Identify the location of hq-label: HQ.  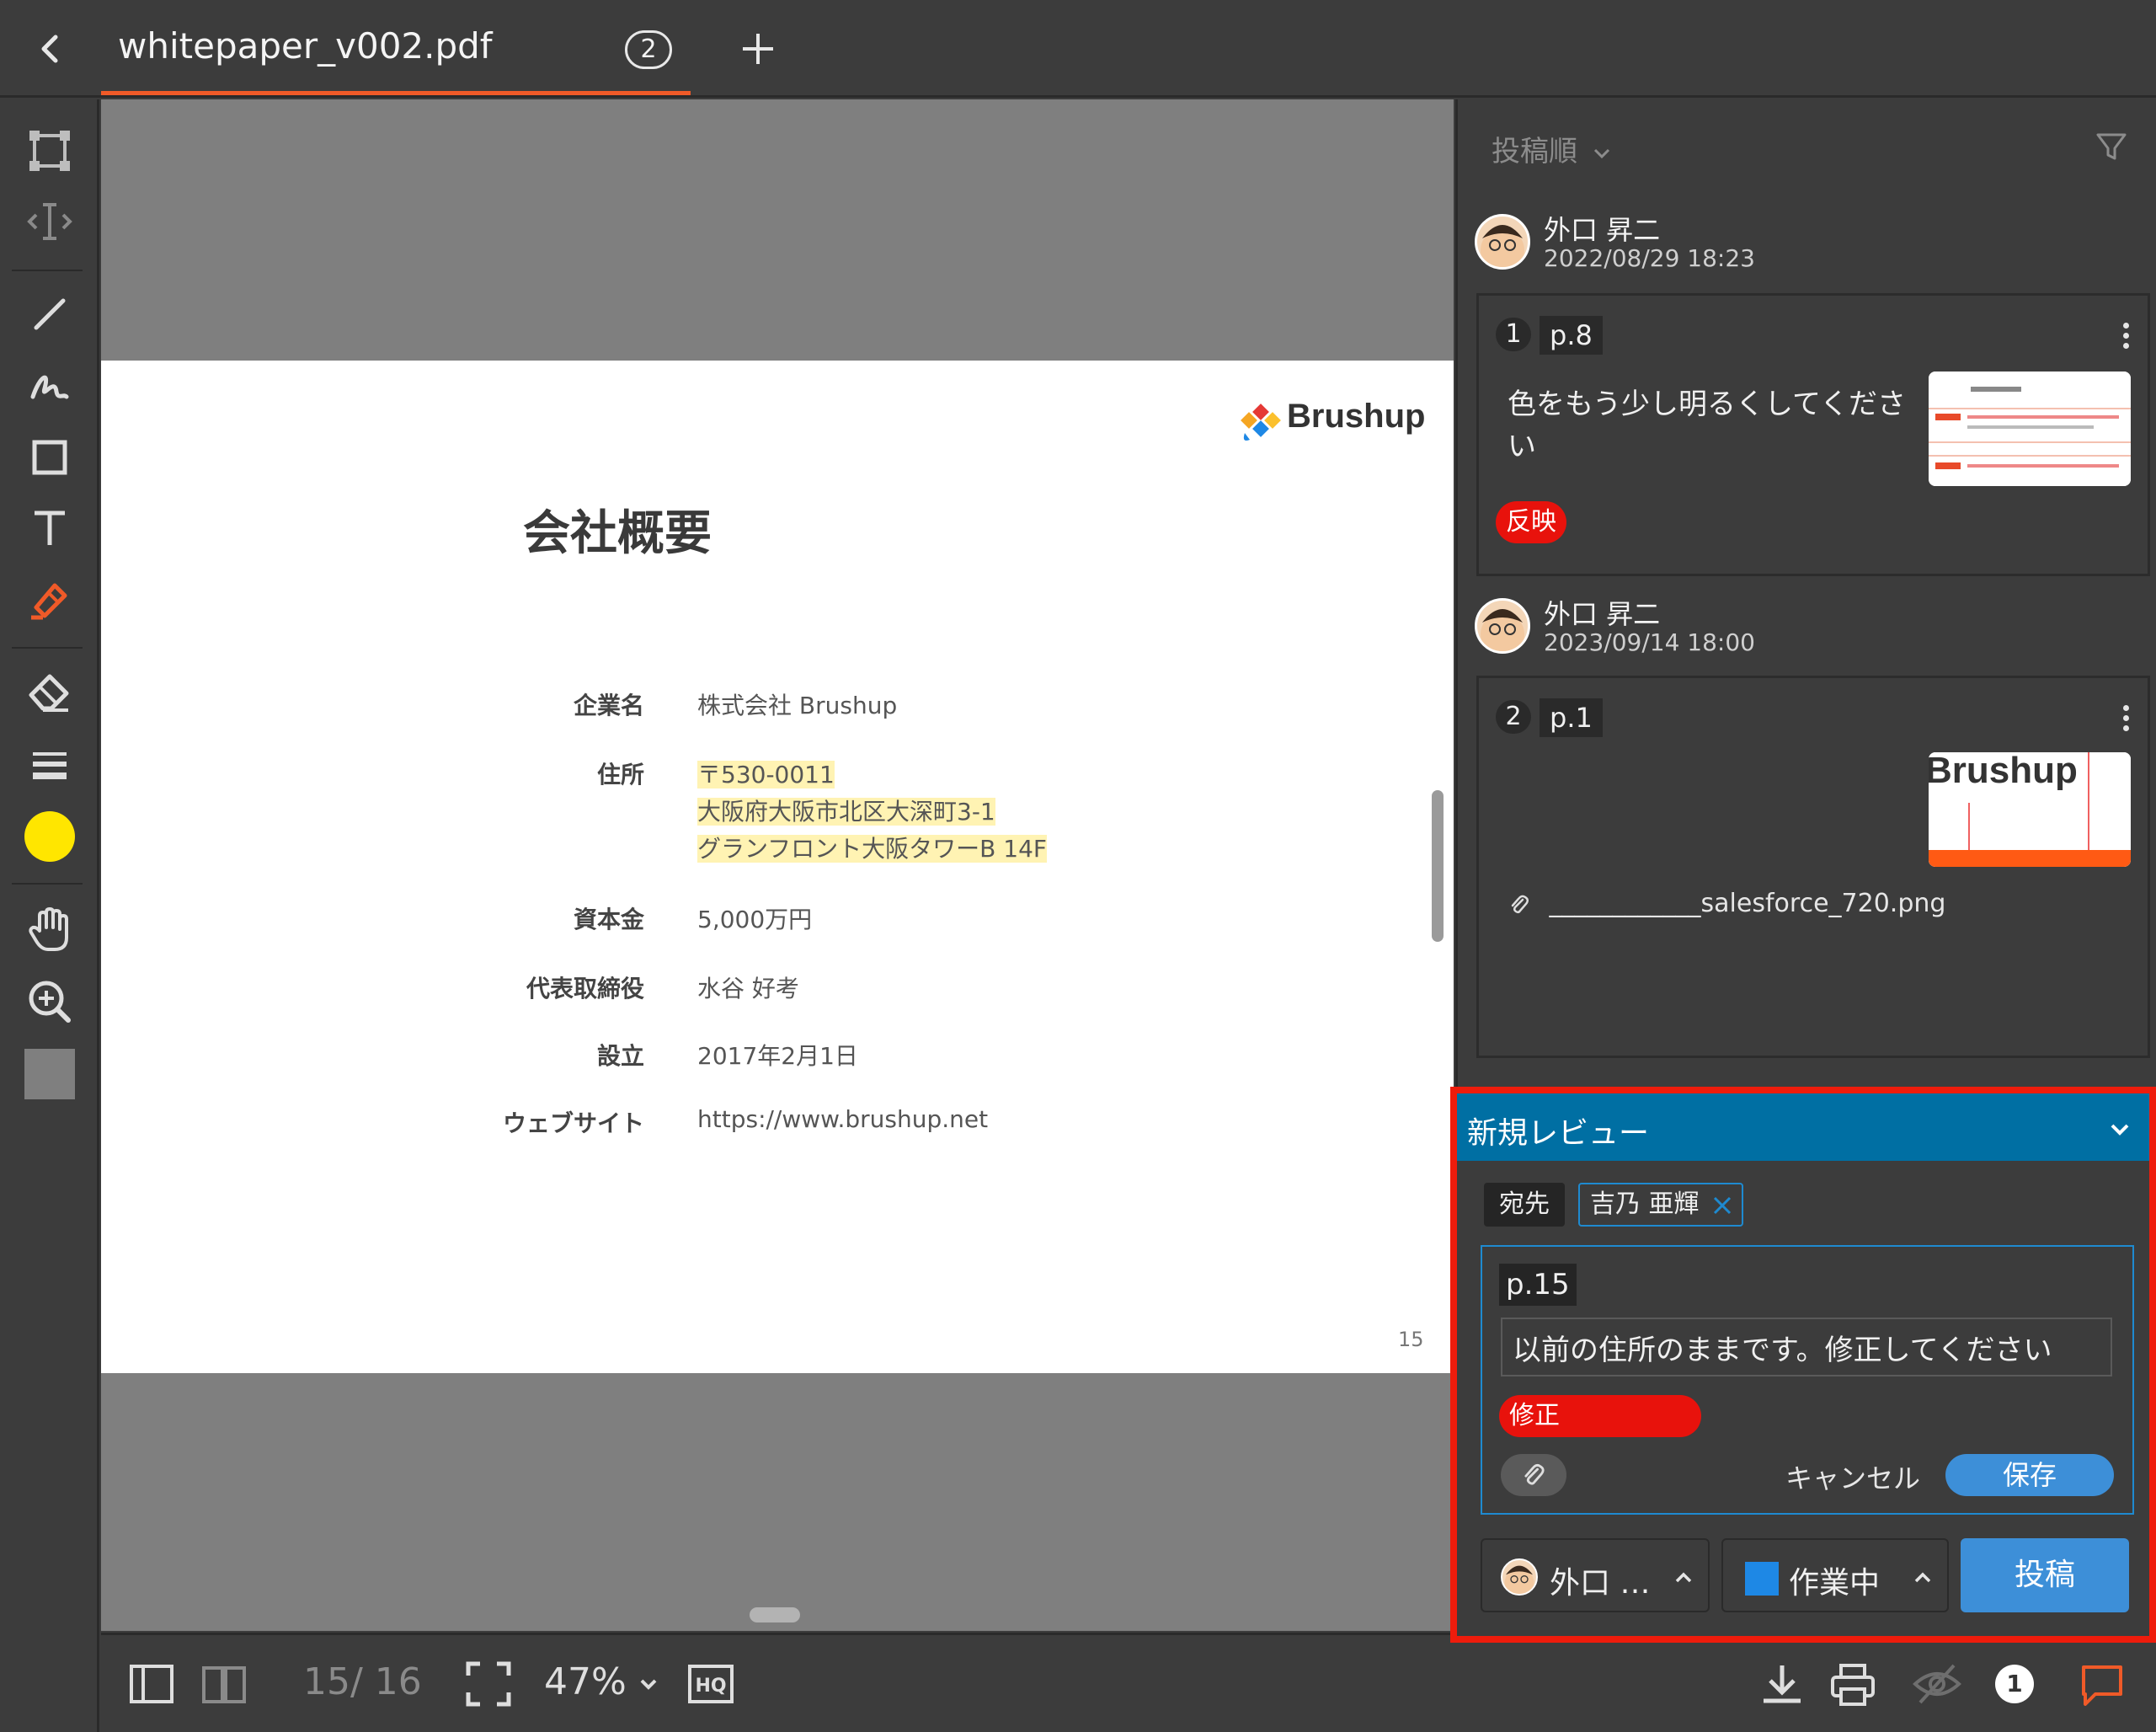
(710, 1686).